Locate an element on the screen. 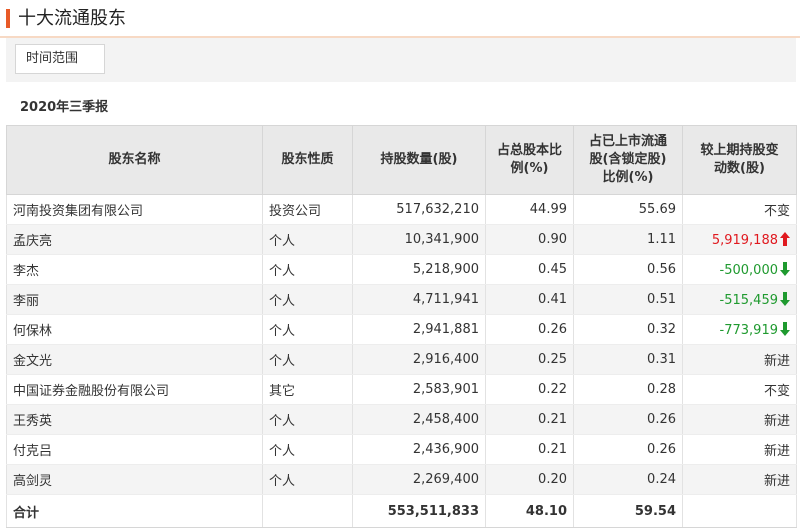 The image size is (800, 528). total-row: 合计 553,511,833 48.10 59.54 is located at coordinates (401, 511).